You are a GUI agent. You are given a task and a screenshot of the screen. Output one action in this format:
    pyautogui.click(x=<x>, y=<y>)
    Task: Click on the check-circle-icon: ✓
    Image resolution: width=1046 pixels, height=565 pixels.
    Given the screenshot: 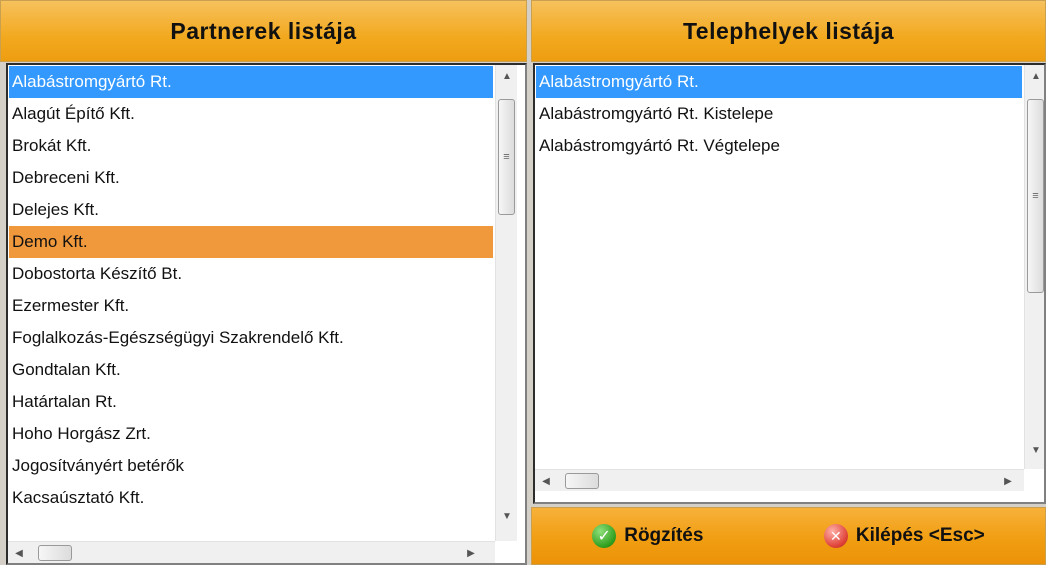 What is the action you would take?
    pyautogui.click(x=604, y=536)
    